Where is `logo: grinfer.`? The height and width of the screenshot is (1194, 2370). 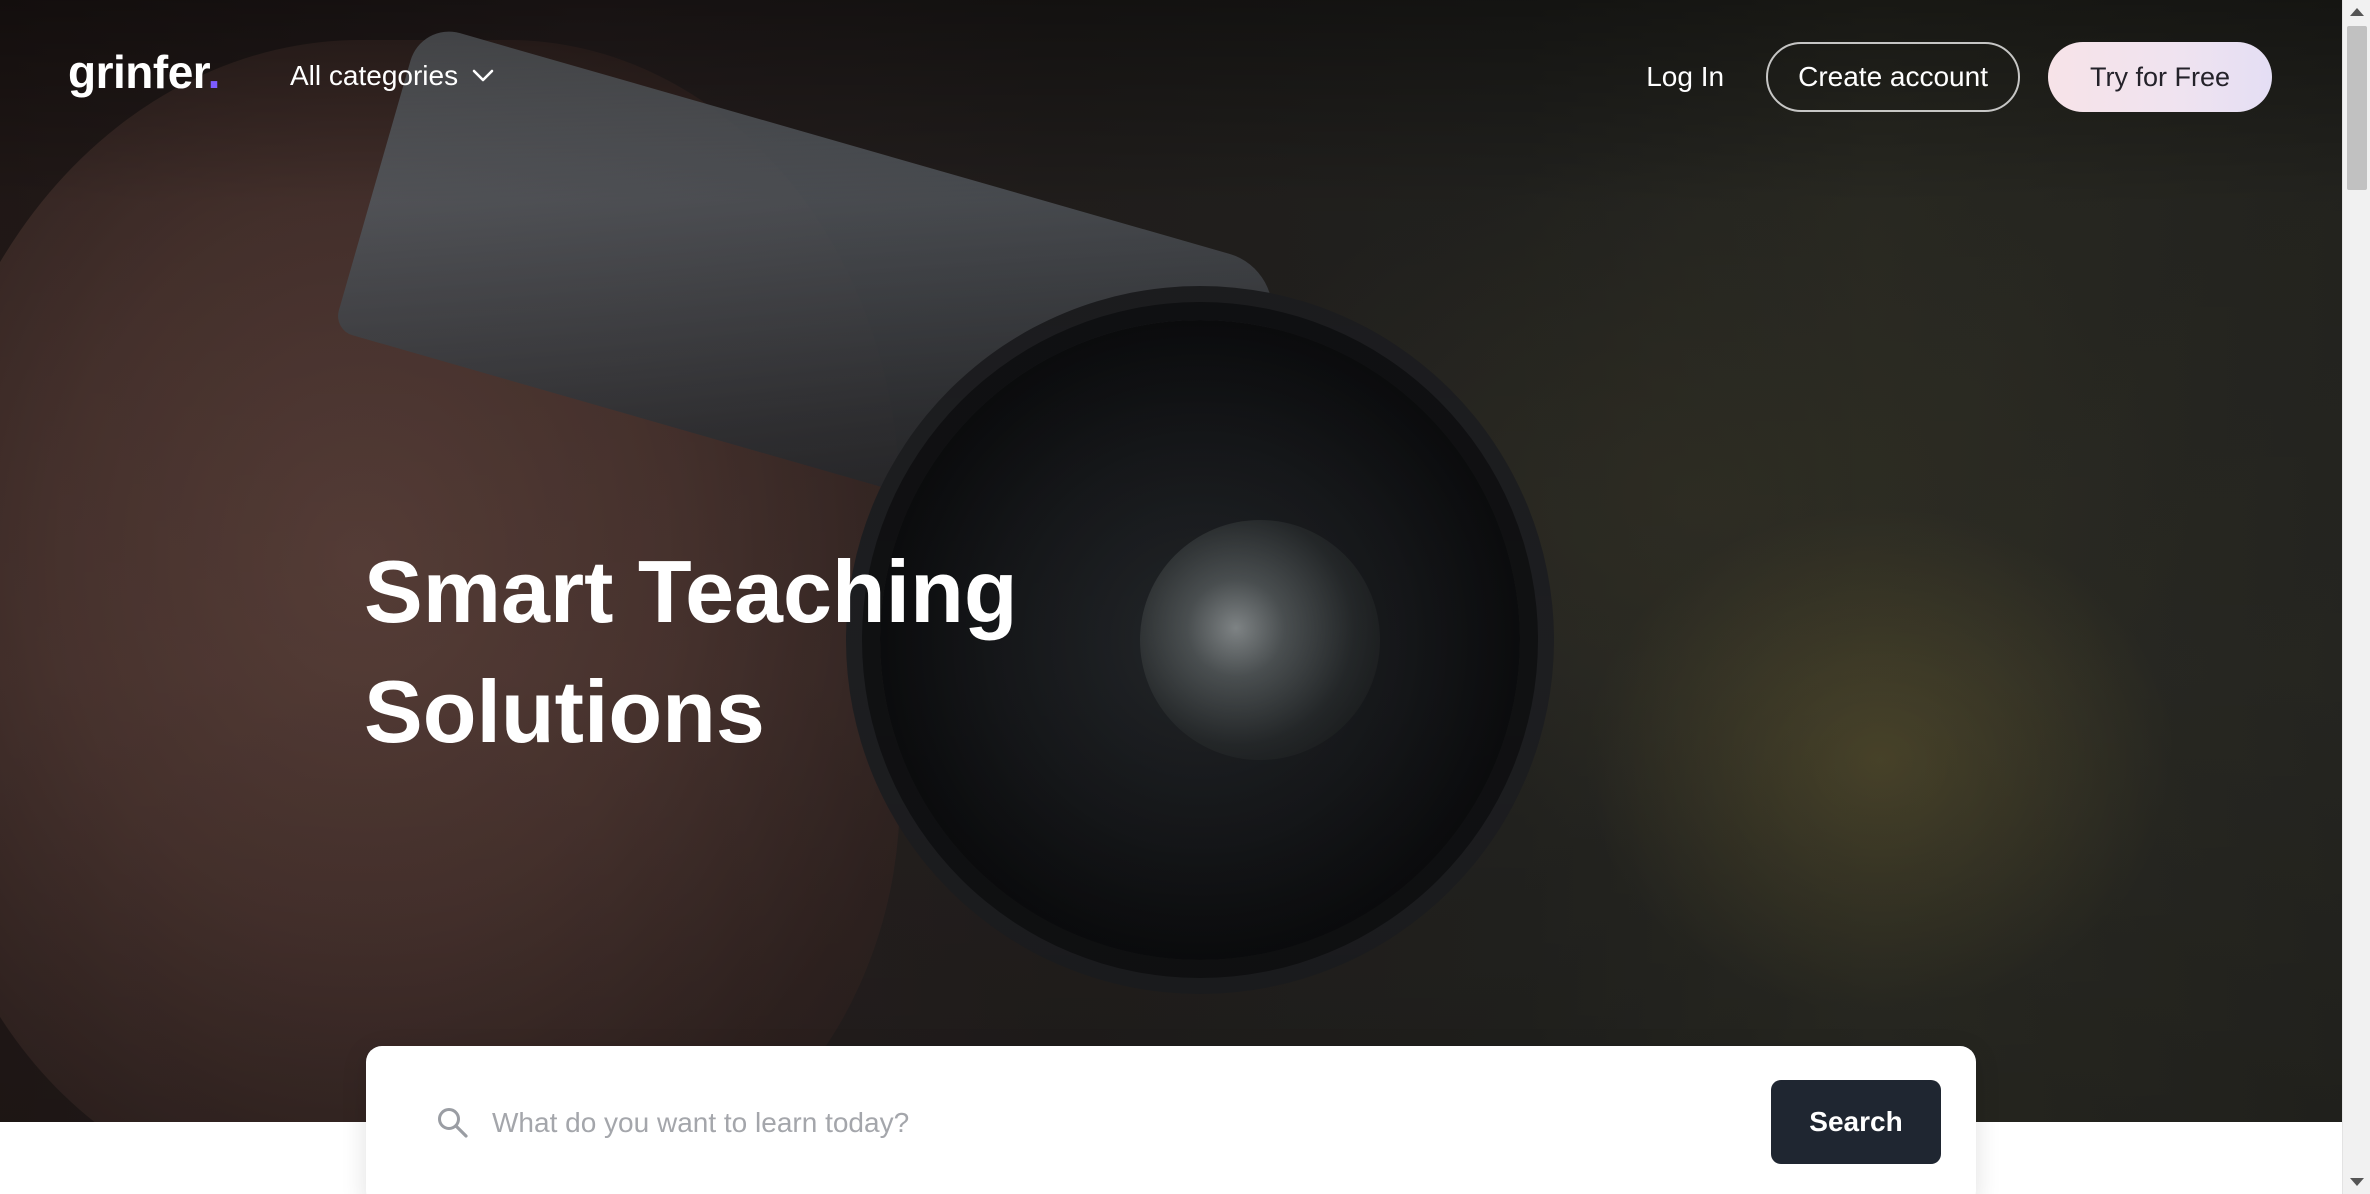 logo: grinfer. is located at coordinates (144, 72).